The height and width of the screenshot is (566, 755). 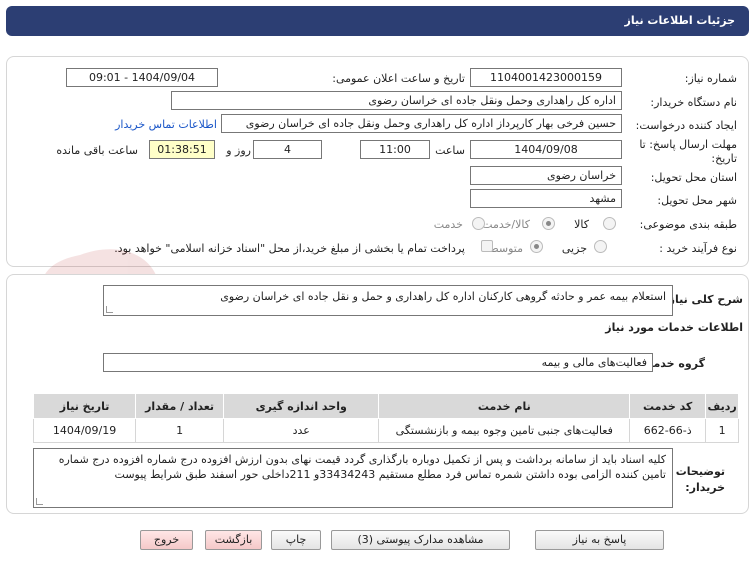 What do you see at coordinates (504, 406) in the screenshot?
I see `col-name: نام خدمت` at bounding box center [504, 406].